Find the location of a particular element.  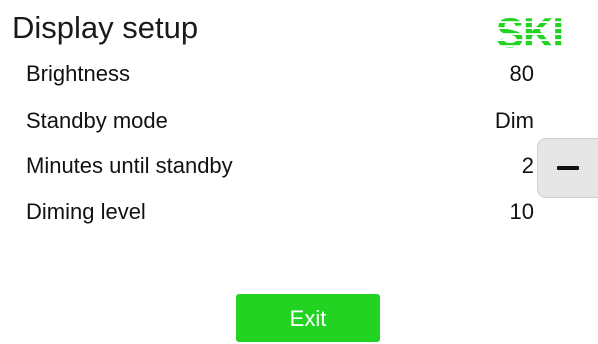

minutes-until-standby-value: 2 is located at coordinates (528, 166).